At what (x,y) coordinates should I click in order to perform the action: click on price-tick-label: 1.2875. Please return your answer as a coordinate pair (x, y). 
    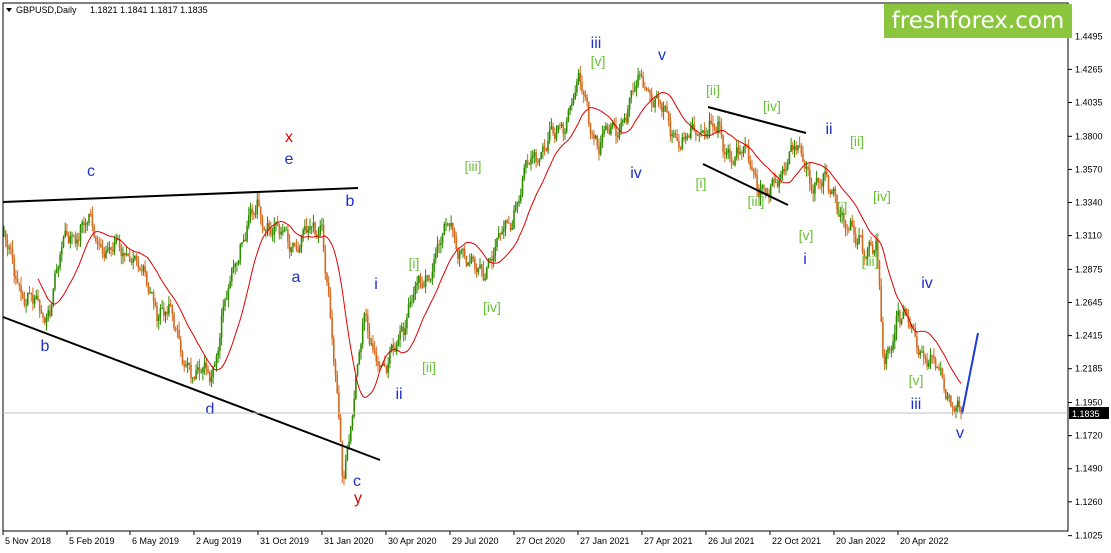
    Looking at the image, I should click on (1089, 269).